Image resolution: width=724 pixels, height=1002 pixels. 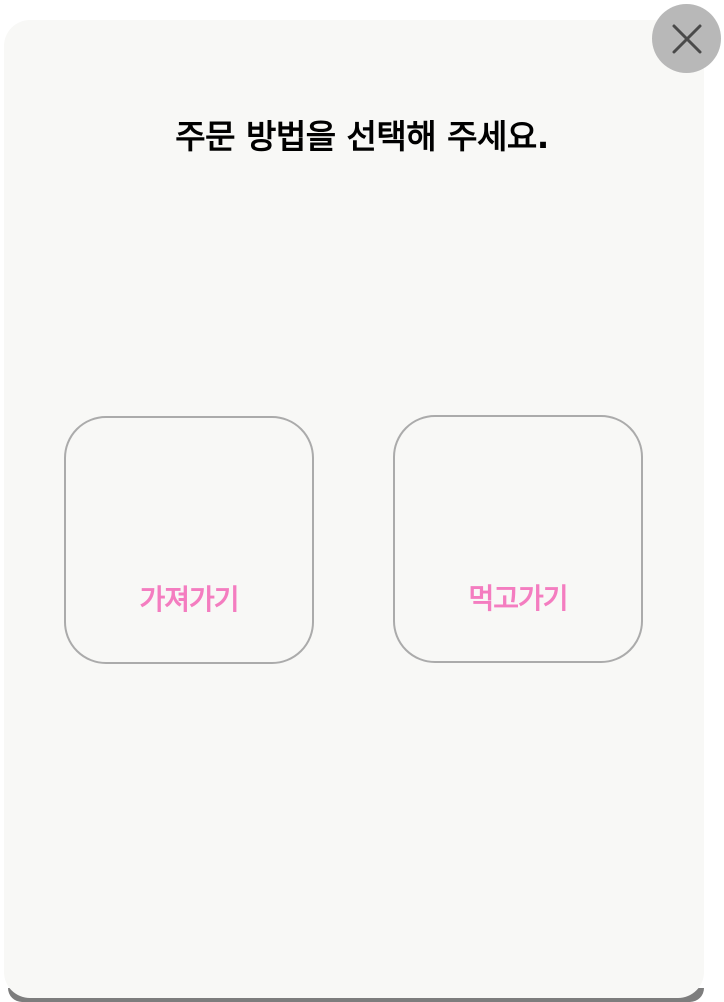 I want to click on dine-in-option-button: 먹고가기, so click(x=518, y=539).